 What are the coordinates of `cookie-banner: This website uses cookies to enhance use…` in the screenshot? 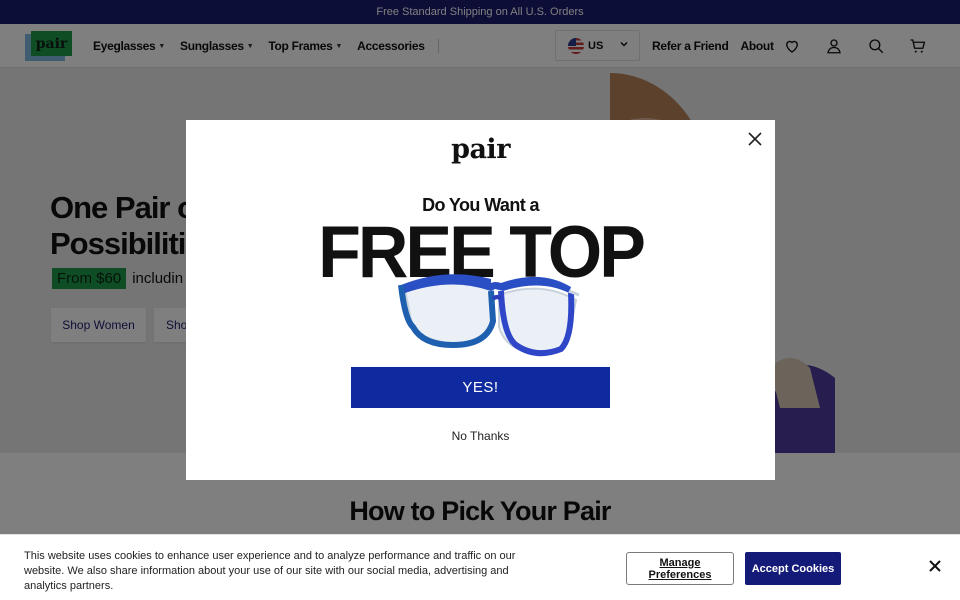 It's located at (480, 567).